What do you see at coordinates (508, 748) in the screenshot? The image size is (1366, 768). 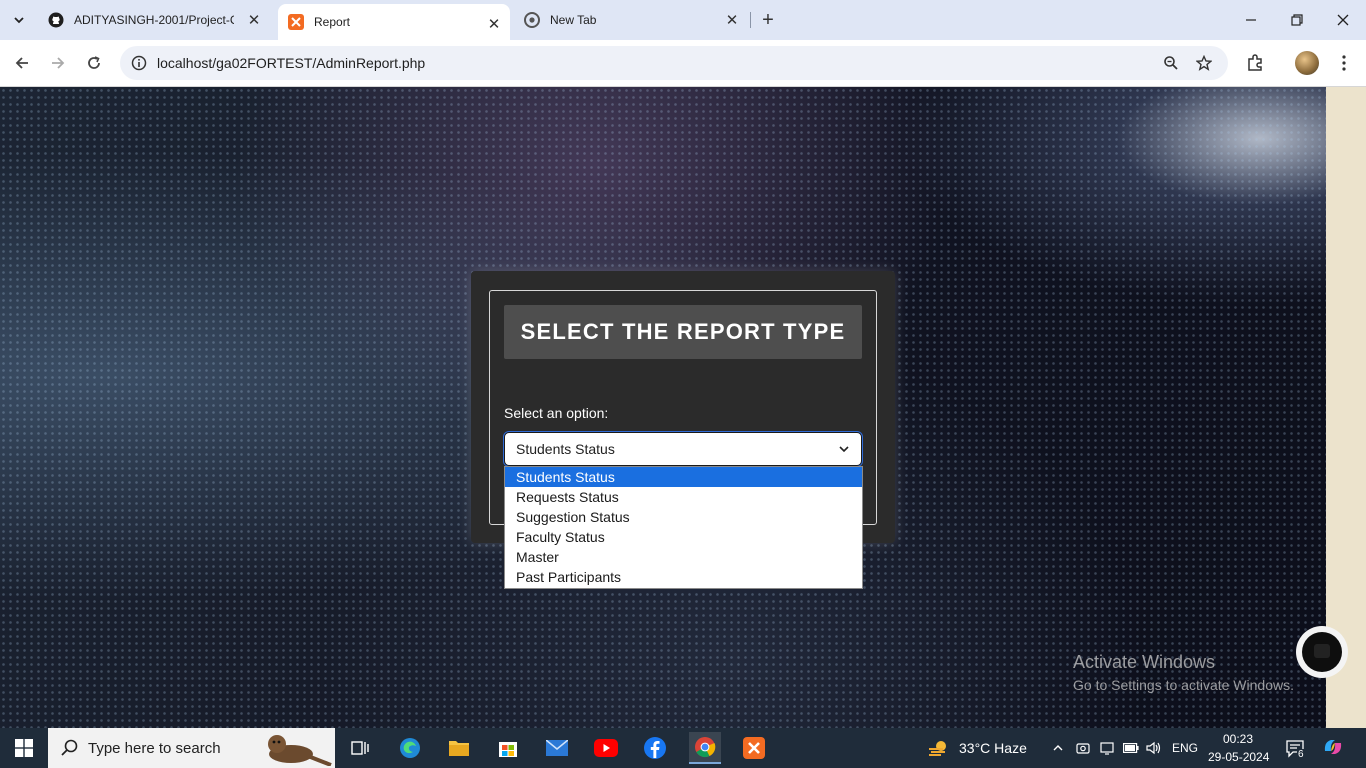 I see `microsoft-store-icon` at bounding box center [508, 748].